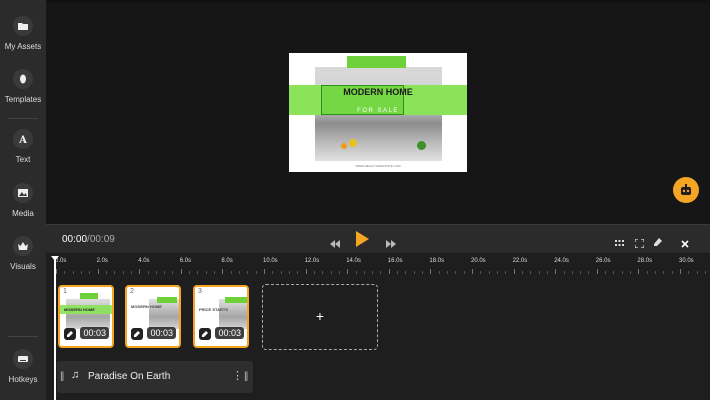 The width and height of the screenshot is (710, 400). Describe the element at coordinates (102, 261) in the screenshot. I see `ruler-tick-label: 2.0s` at that location.